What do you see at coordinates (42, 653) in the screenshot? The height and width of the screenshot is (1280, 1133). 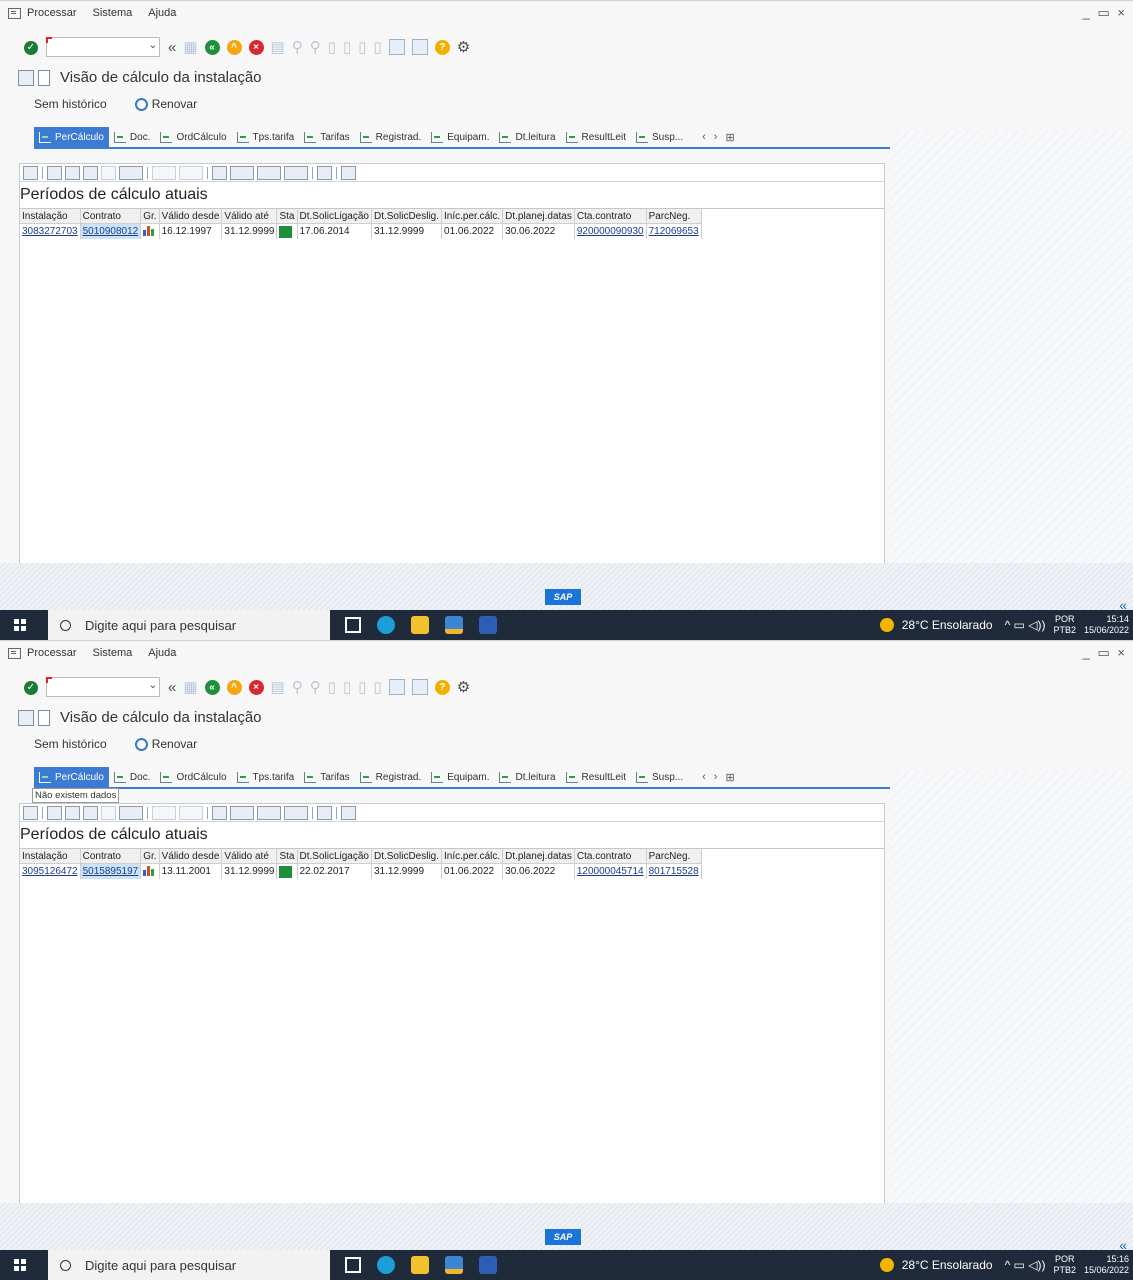 I see `menu-processar: Processar` at bounding box center [42, 653].